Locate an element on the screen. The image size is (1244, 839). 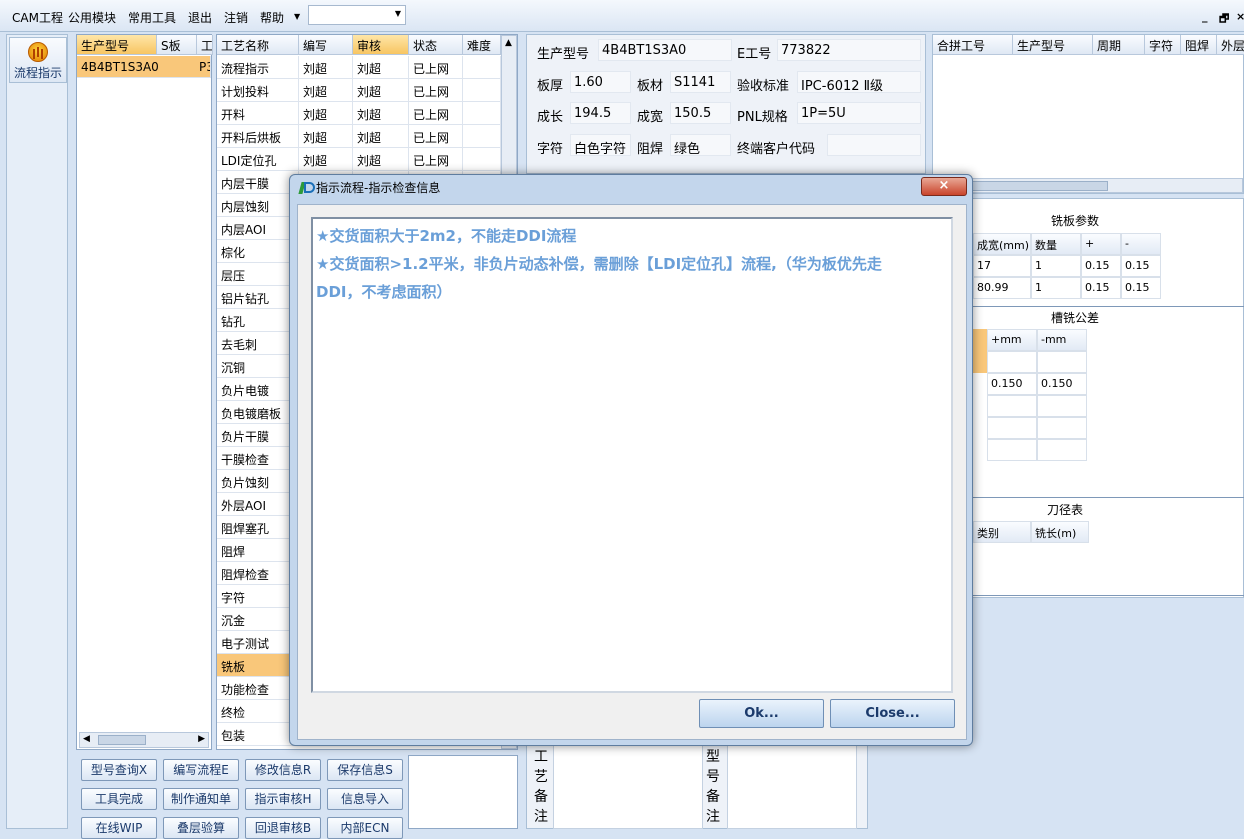
action-button: 修改信息R is located at coordinates (283, 770).